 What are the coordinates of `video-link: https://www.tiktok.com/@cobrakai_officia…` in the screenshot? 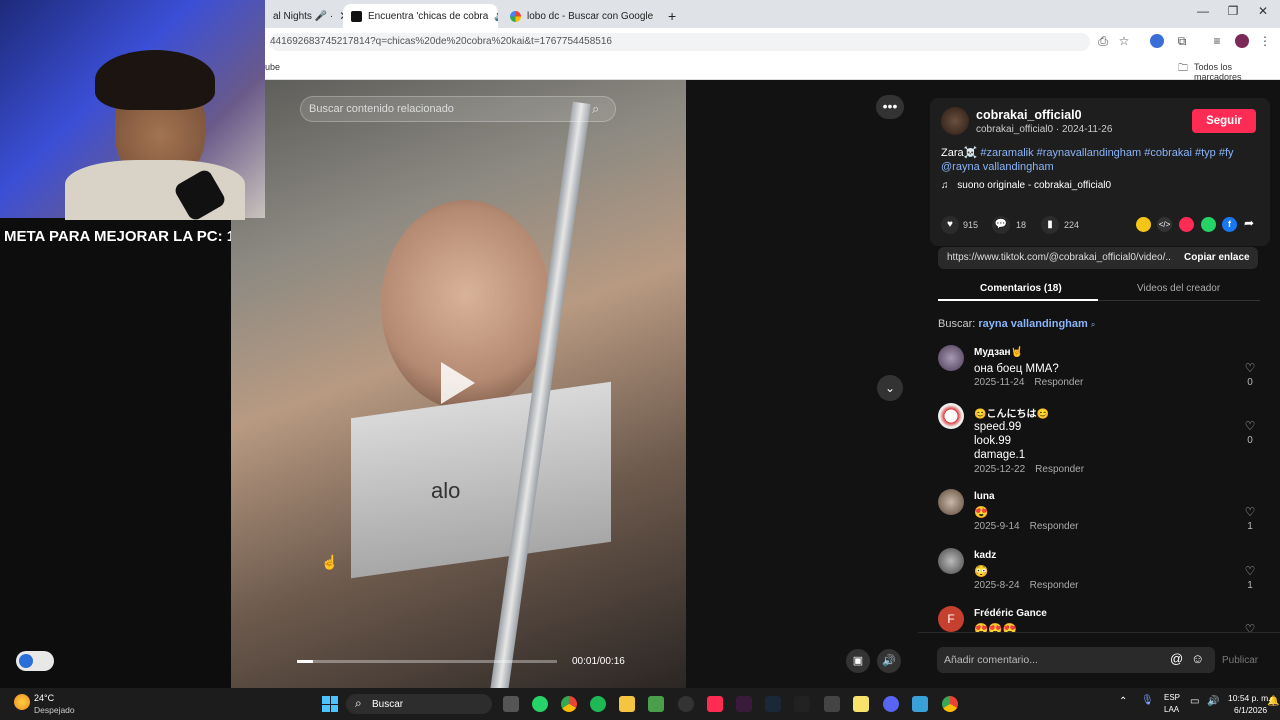 It's located at (1059, 257).